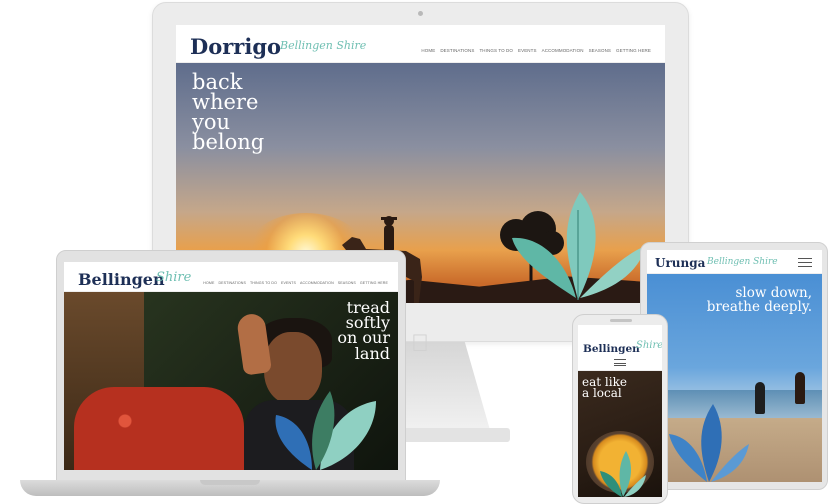 The height and width of the screenshot is (504, 829). Describe the element at coordinates (602, 393) in the screenshot. I see `hero-line: a local` at that location.